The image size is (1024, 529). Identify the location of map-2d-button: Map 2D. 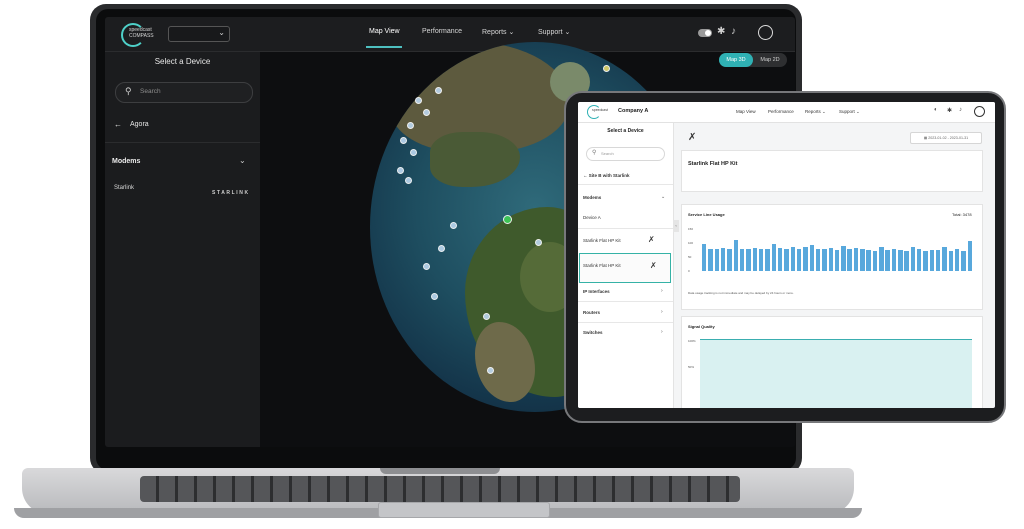
(770, 60).